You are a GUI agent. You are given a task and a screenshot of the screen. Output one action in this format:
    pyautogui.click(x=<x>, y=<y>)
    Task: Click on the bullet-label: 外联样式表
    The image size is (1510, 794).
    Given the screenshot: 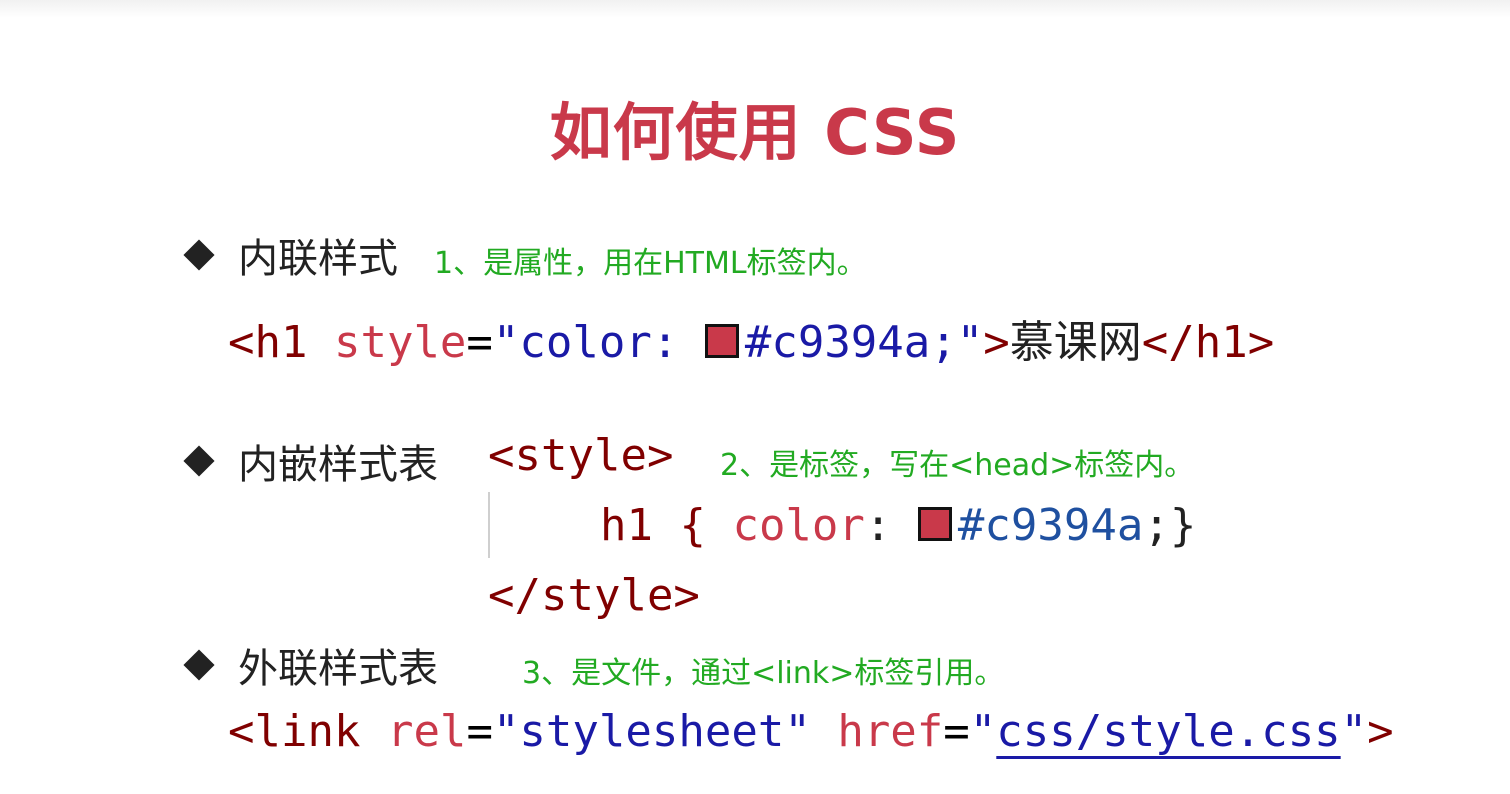 What is the action you would take?
    pyautogui.click(x=338, y=669)
    